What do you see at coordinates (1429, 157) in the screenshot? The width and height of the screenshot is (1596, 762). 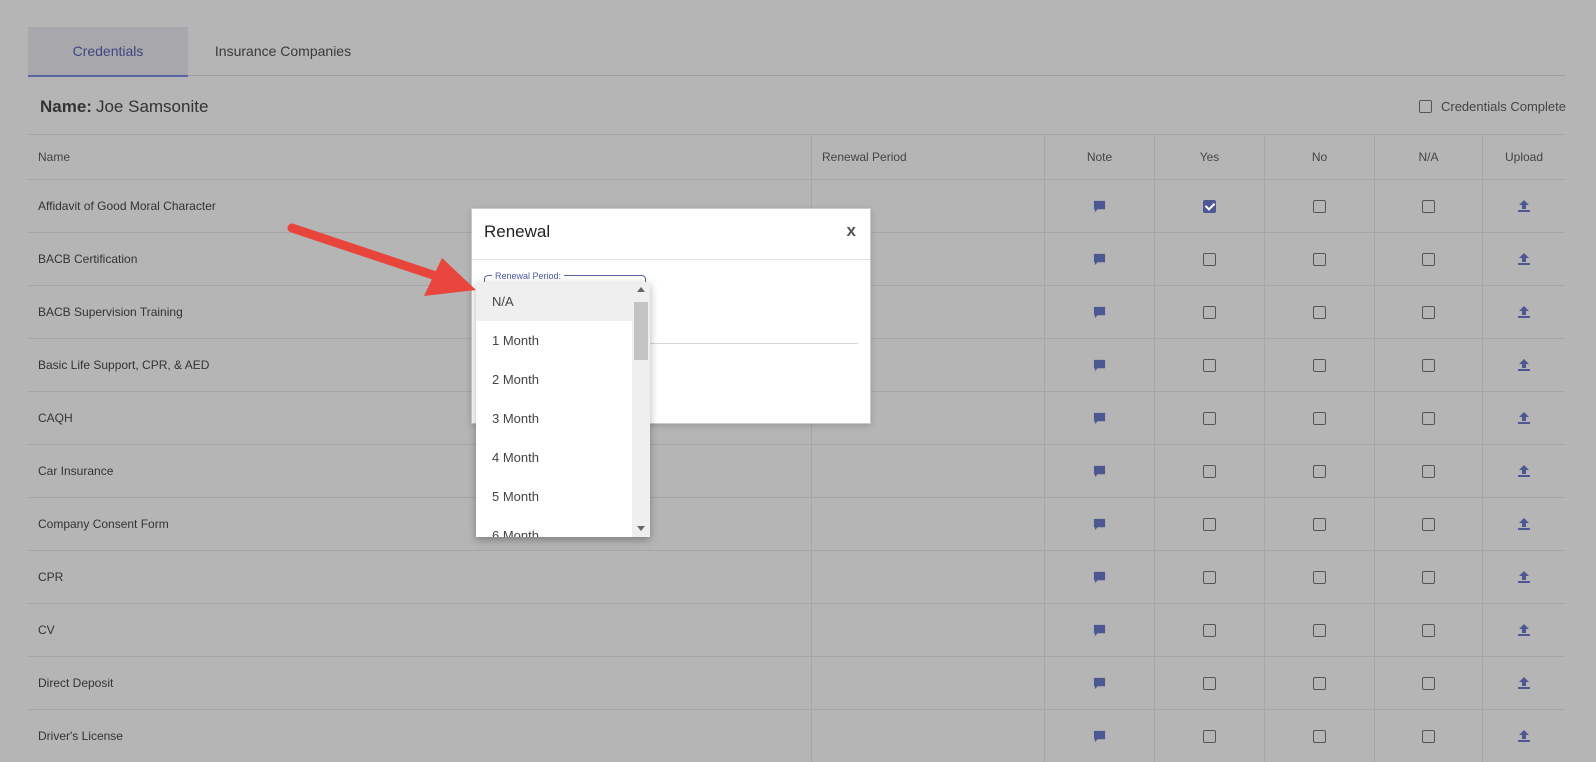 I see `header-na: N/A` at bounding box center [1429, 157].